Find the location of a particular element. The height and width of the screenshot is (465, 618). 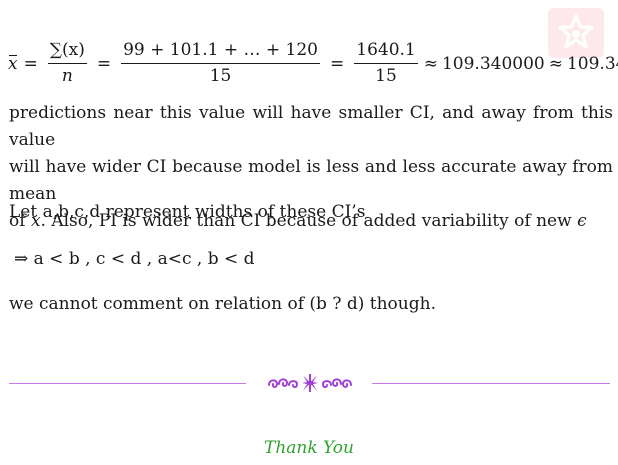

mean-value-long: 109.340000 is located at coordinates (493, 64).